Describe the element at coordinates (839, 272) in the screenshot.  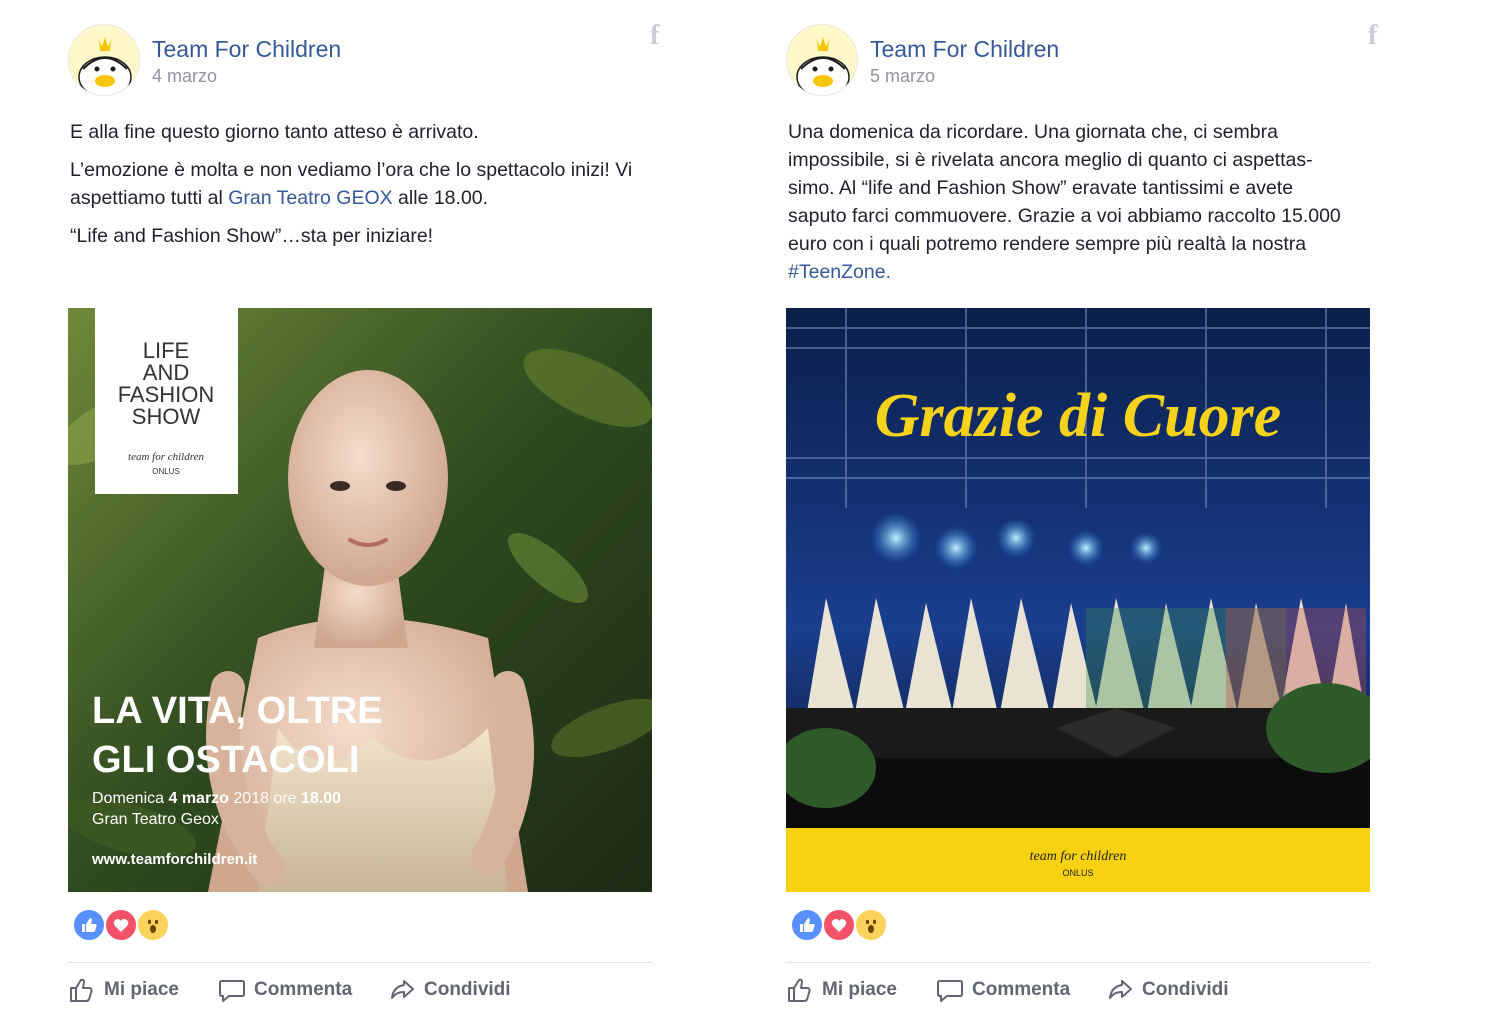
I see `hashtag-link: #TeenZone.` at that location.